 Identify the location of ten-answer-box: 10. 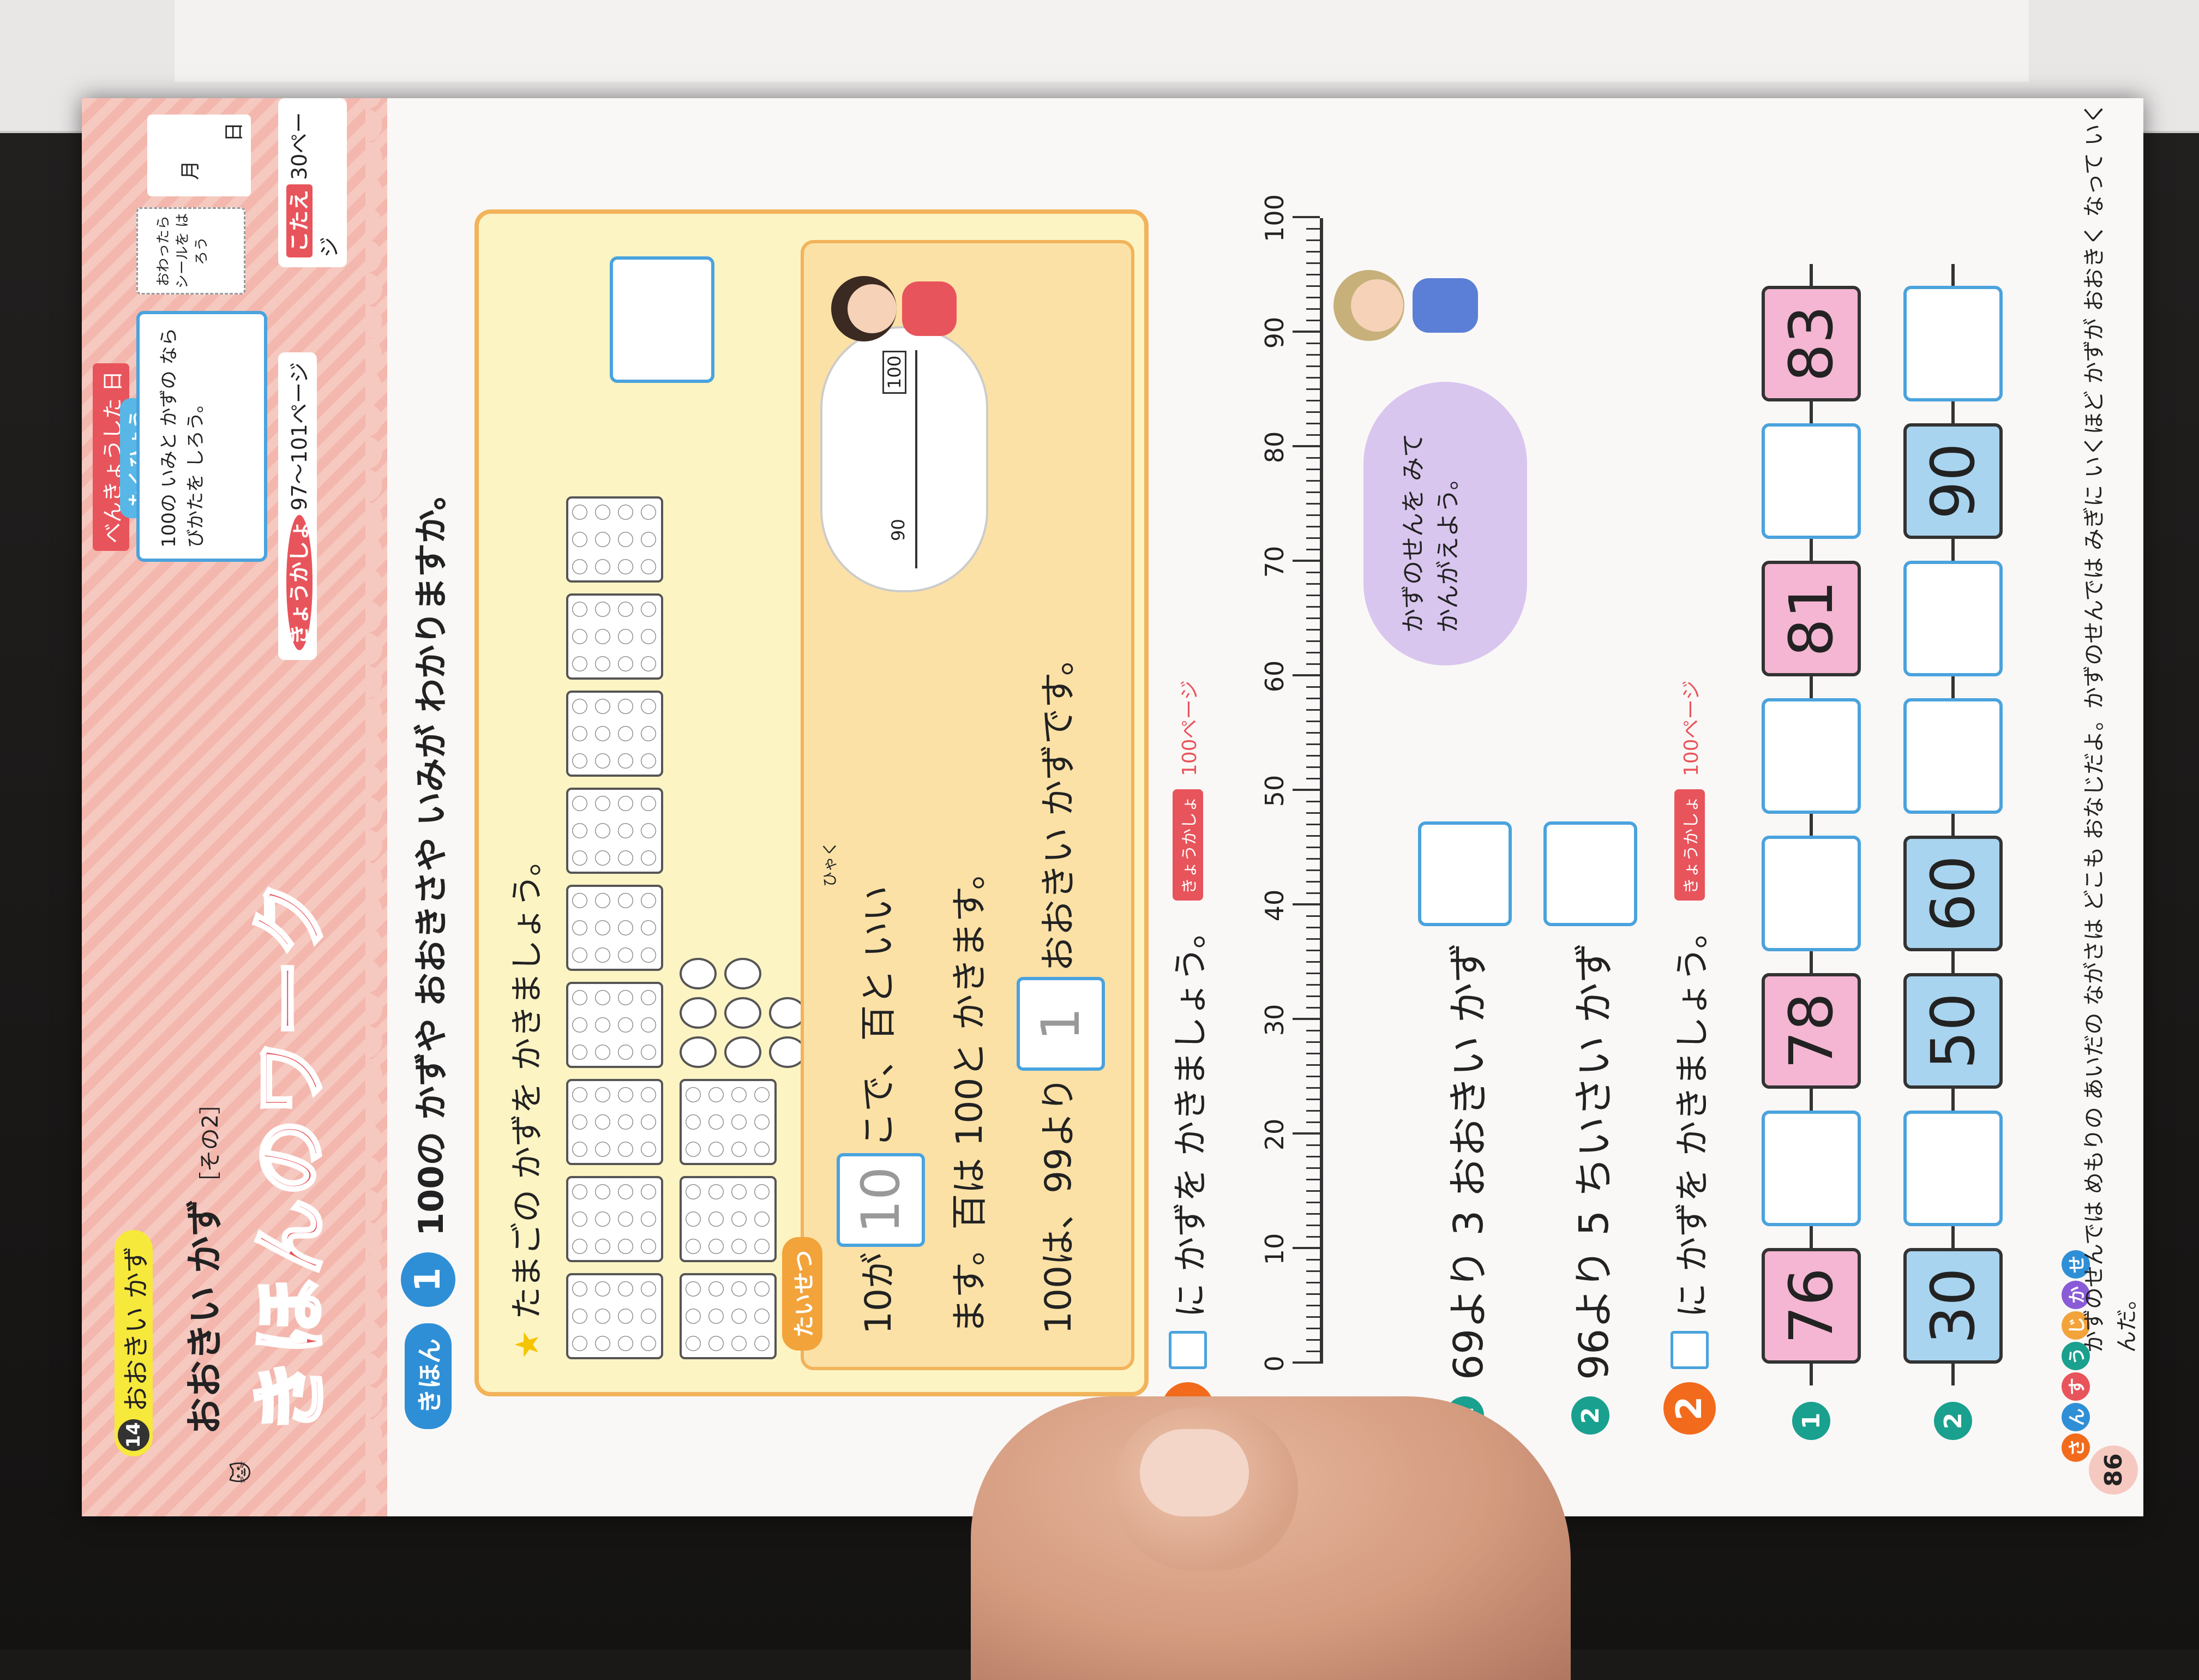
(881, 1200).